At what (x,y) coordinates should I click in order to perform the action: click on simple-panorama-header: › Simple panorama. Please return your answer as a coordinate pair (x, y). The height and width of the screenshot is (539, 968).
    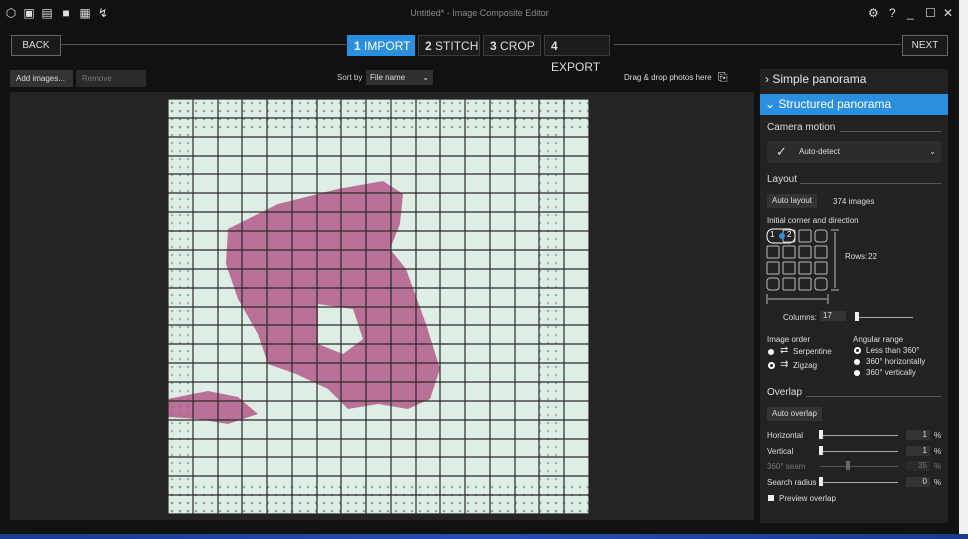
    Looking at the image, I should click on (854, 79).